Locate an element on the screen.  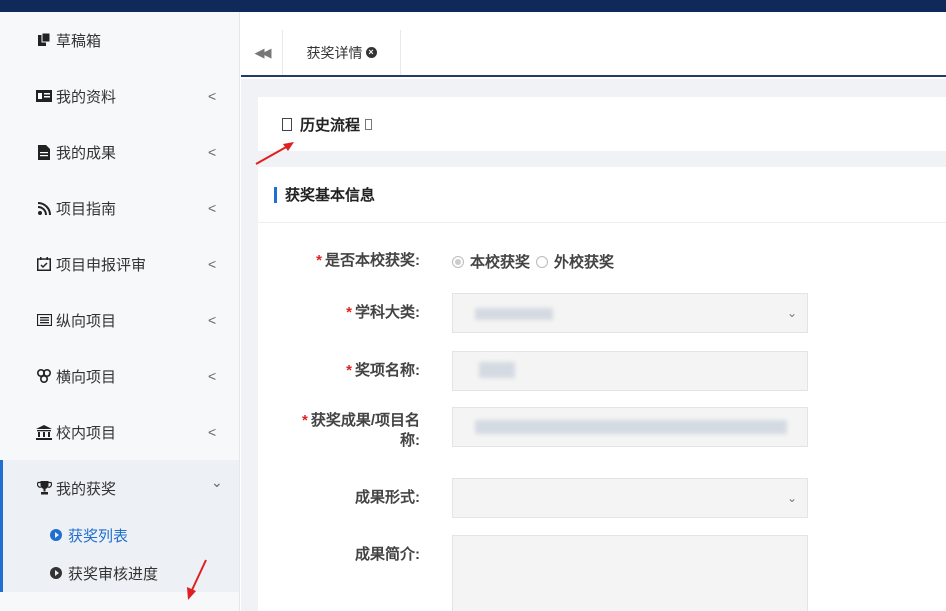
is-school-award-radio-group: 本校获奖 外校获奖 is located at coordinates (533, 261).